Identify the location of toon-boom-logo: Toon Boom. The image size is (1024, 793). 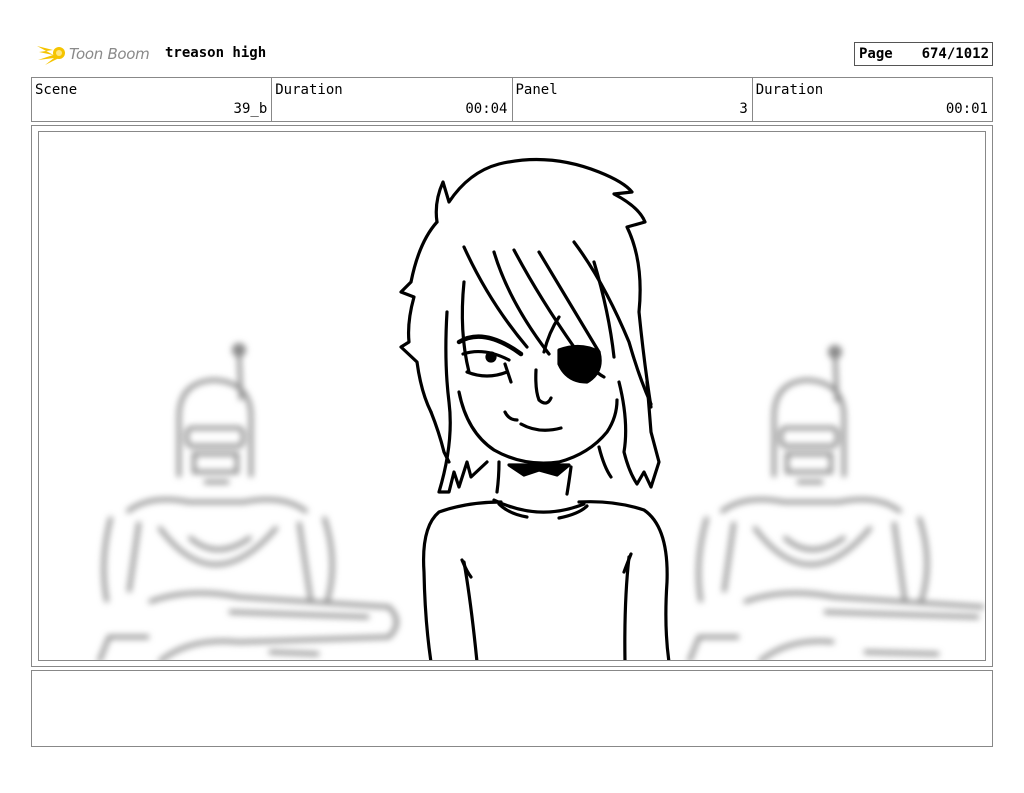
(95, 53).